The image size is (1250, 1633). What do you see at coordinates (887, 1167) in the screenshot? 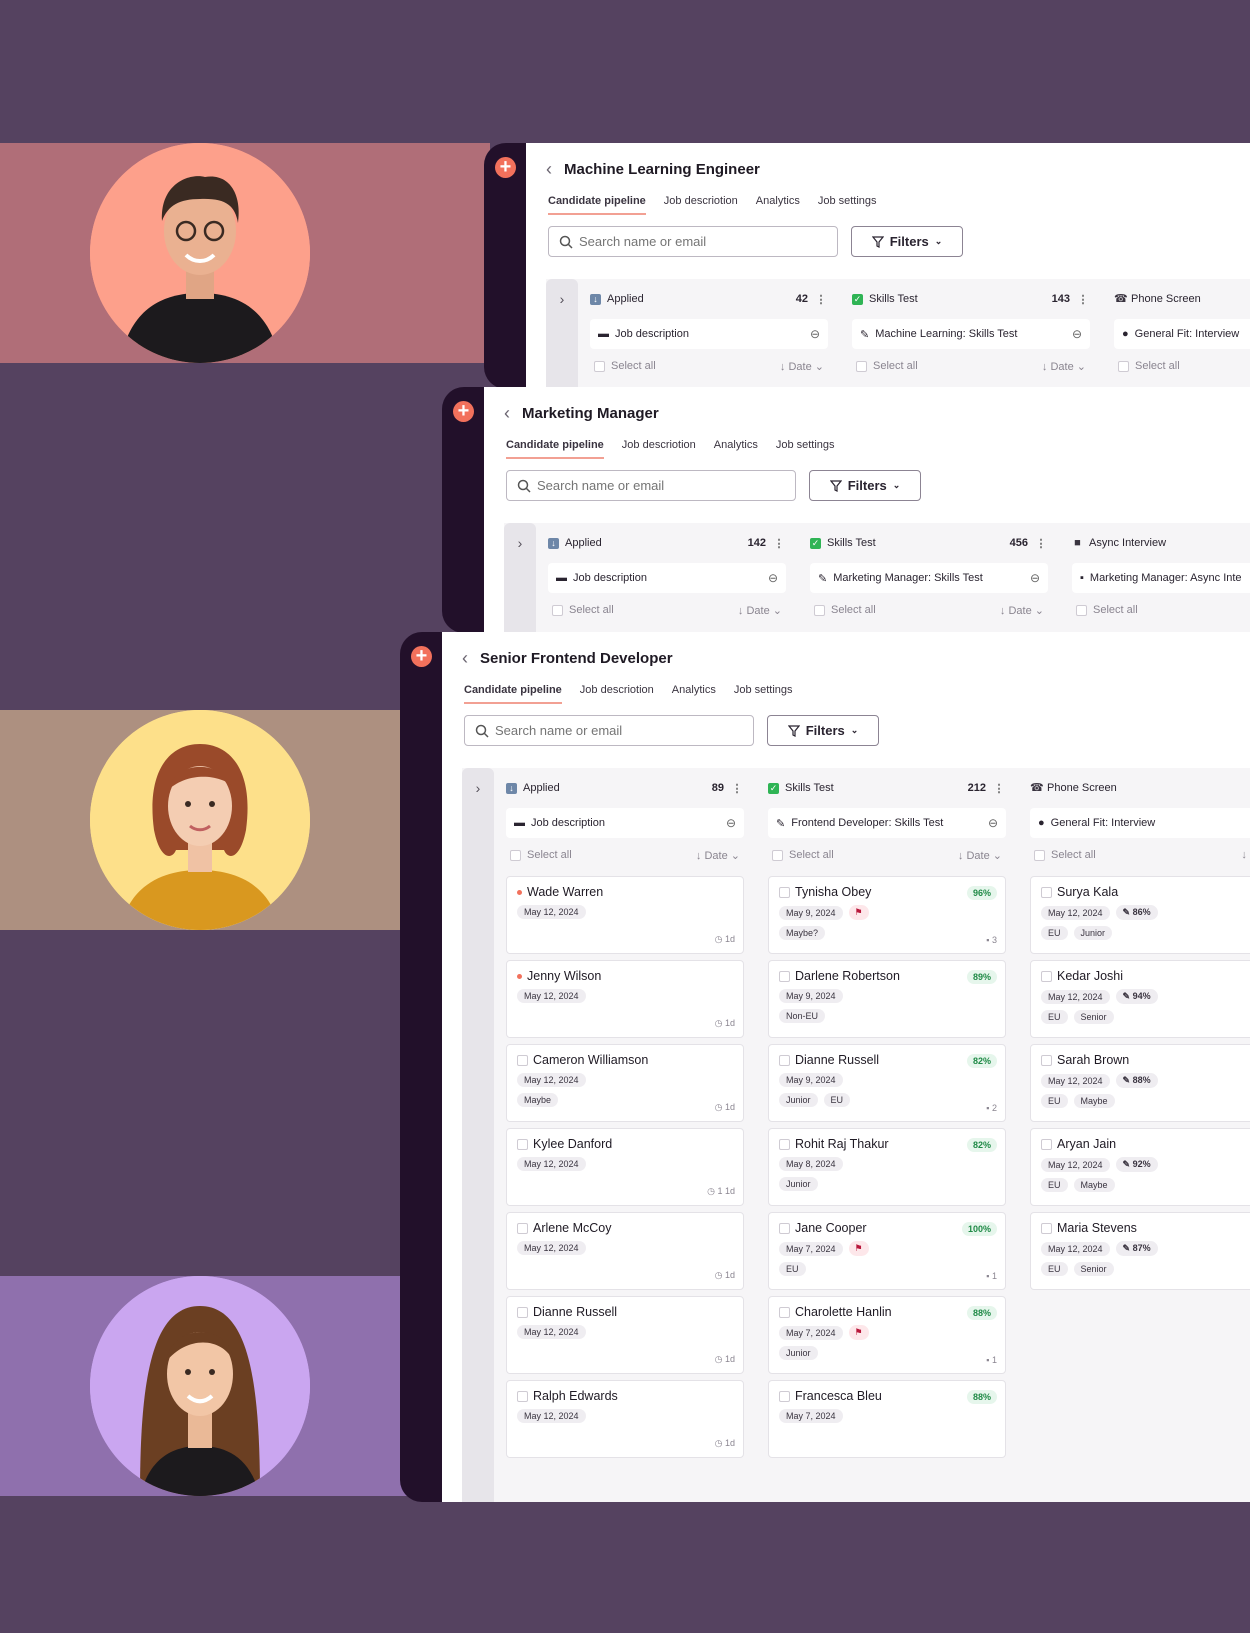
I see `candidate-card: Rohit Raj Thakur 82% May 8, 2024 Junior` at bounding box center [887, 1167].